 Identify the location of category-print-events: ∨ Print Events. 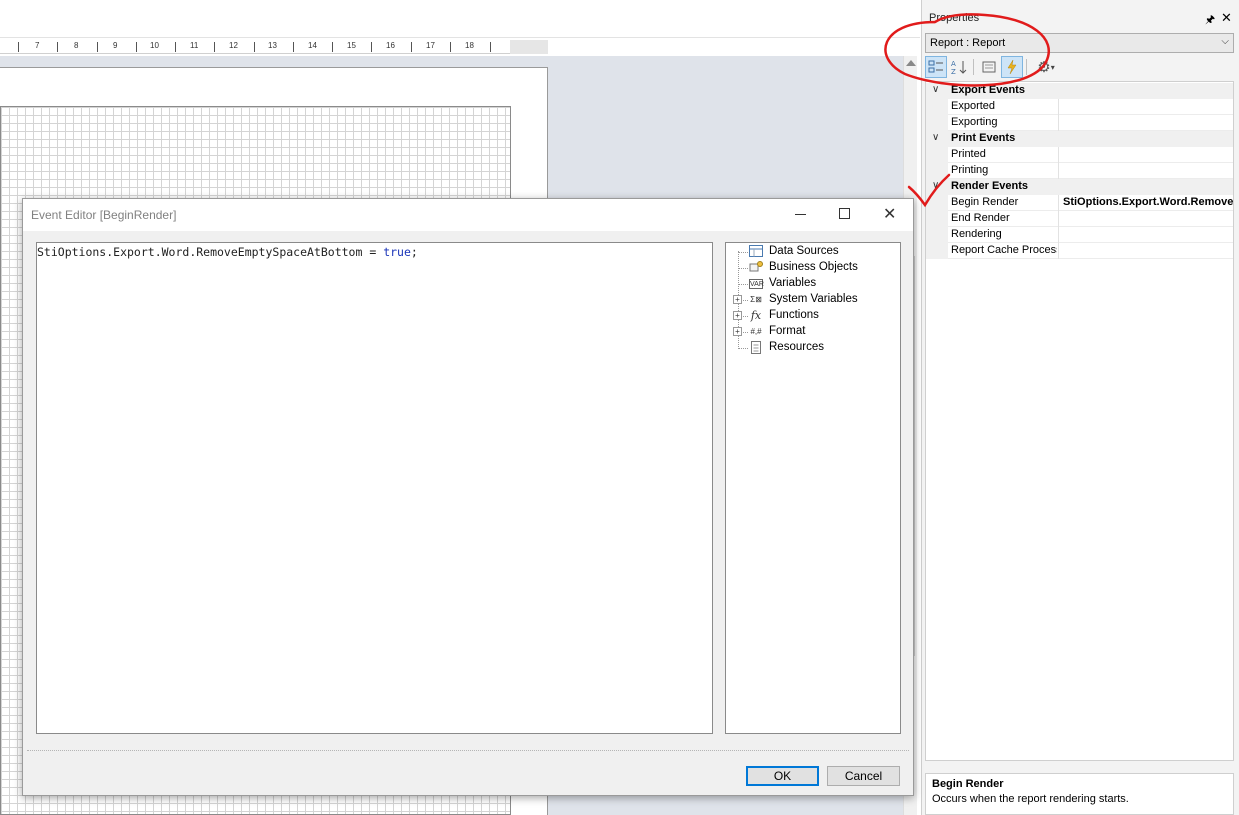
(1079, 139).